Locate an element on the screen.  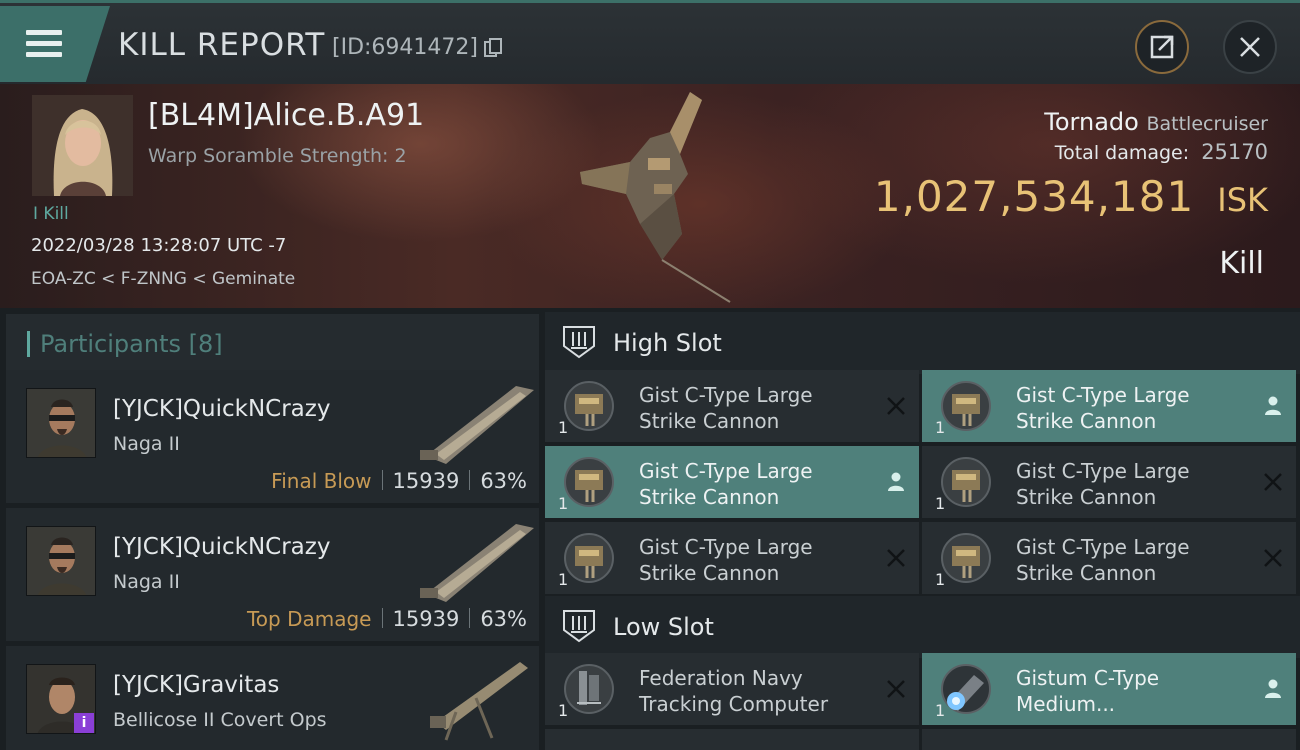
result-label: Kill is located at coordinates (1241, 263).